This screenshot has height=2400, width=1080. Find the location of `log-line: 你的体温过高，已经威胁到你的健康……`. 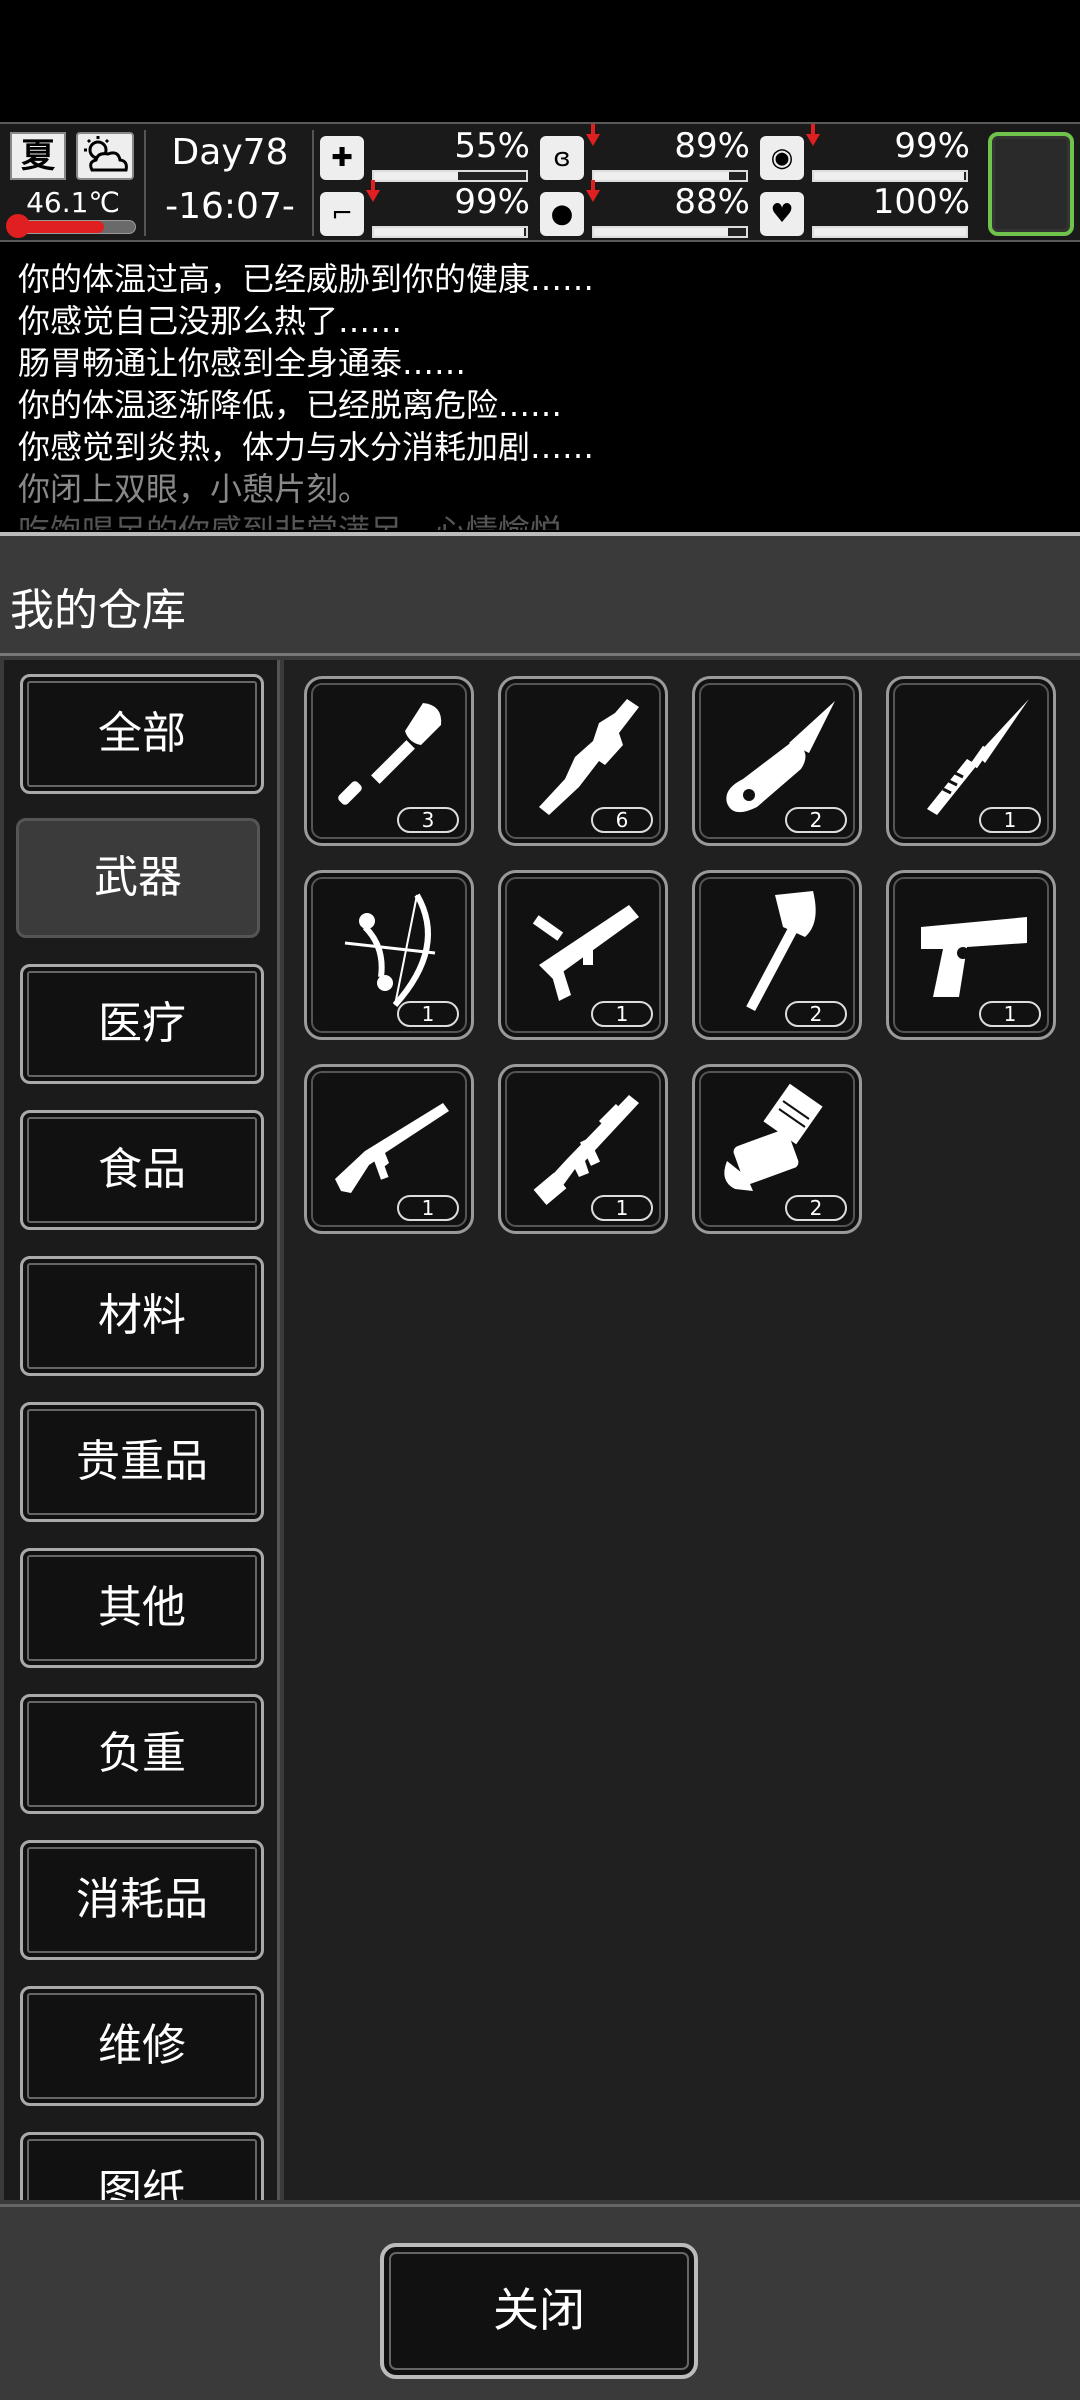

log-line: 你的体温过高，已经威胁到你的健康…… is located at coordinates (306, 279).